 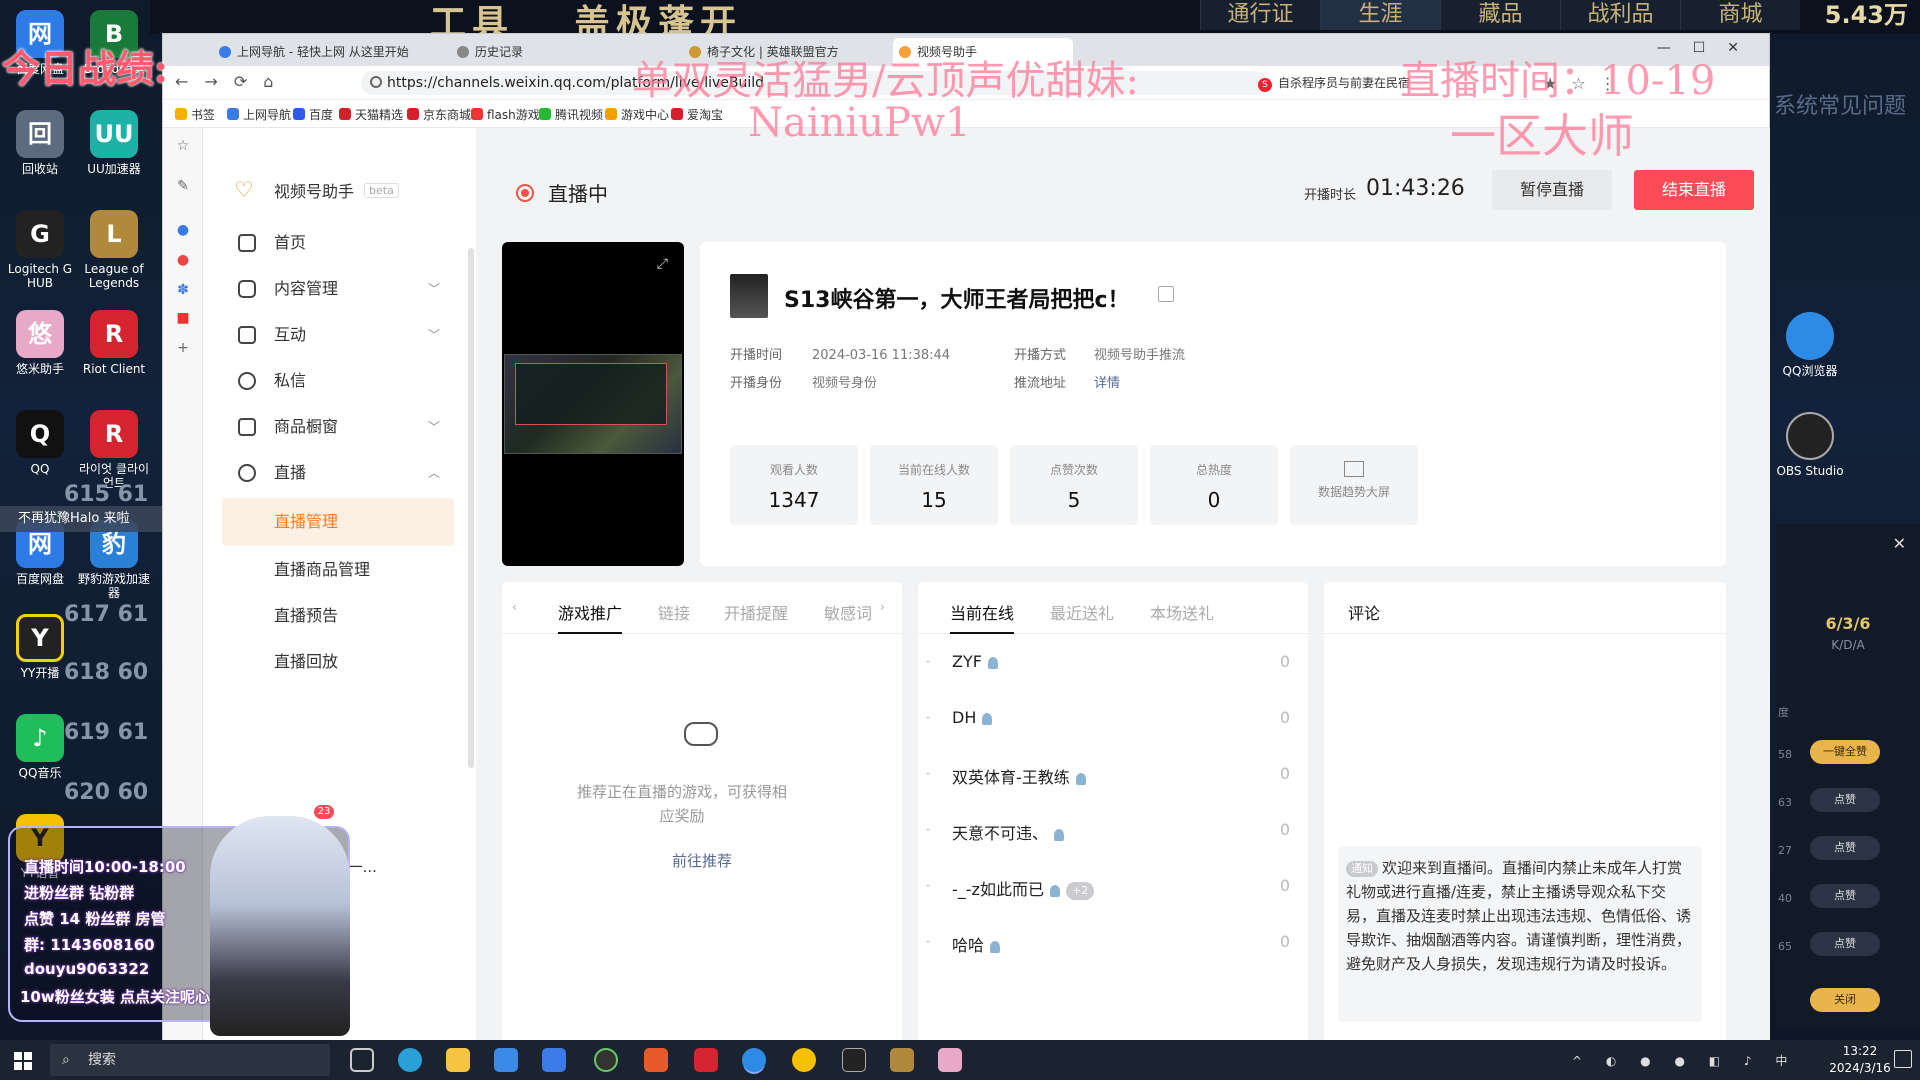 What do you see at coordinates (571, 114) in the screenshot?
I see `bookmark-item: 腾讯视频` at bounding box center [571, 114].